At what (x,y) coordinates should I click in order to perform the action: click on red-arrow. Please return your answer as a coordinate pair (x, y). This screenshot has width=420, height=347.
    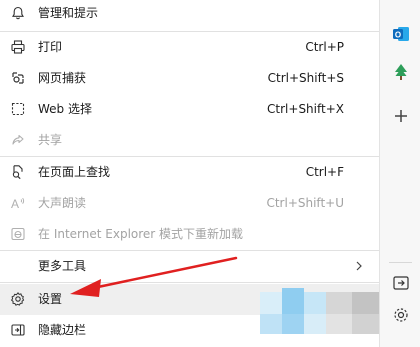
    Looking at the image, I should click on (154, 276).